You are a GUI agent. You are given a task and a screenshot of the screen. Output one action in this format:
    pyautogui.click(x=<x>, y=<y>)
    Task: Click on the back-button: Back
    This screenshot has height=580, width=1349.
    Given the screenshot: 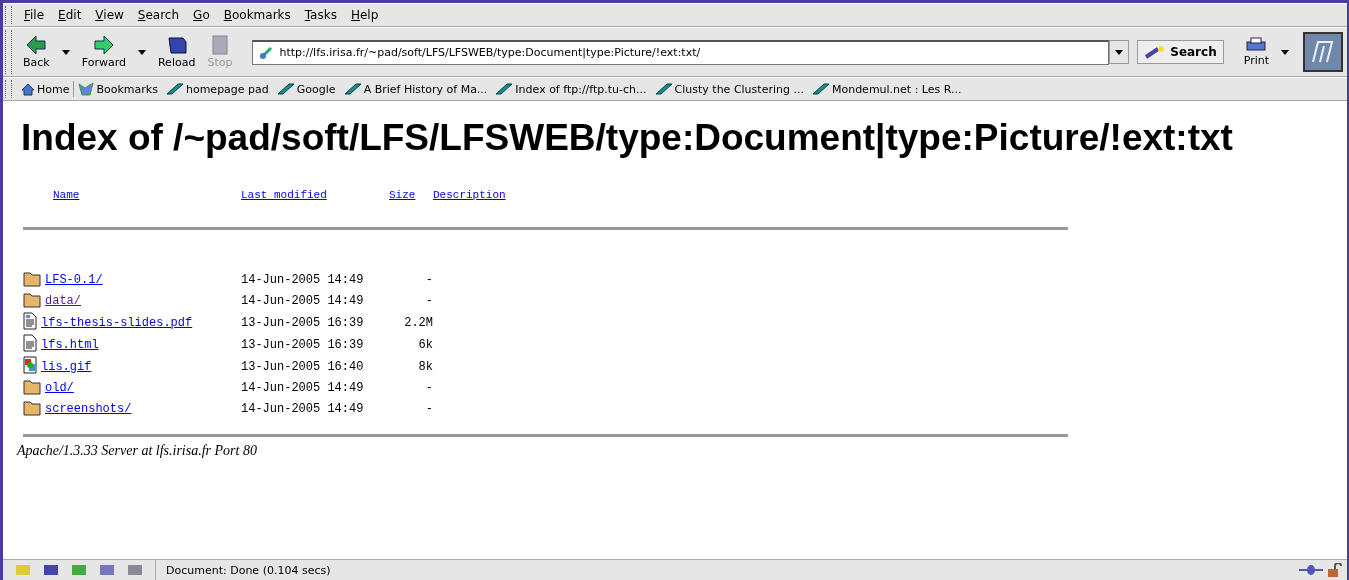 What is the action you would take?
    pyautogui.click(x=36, y=52)
    